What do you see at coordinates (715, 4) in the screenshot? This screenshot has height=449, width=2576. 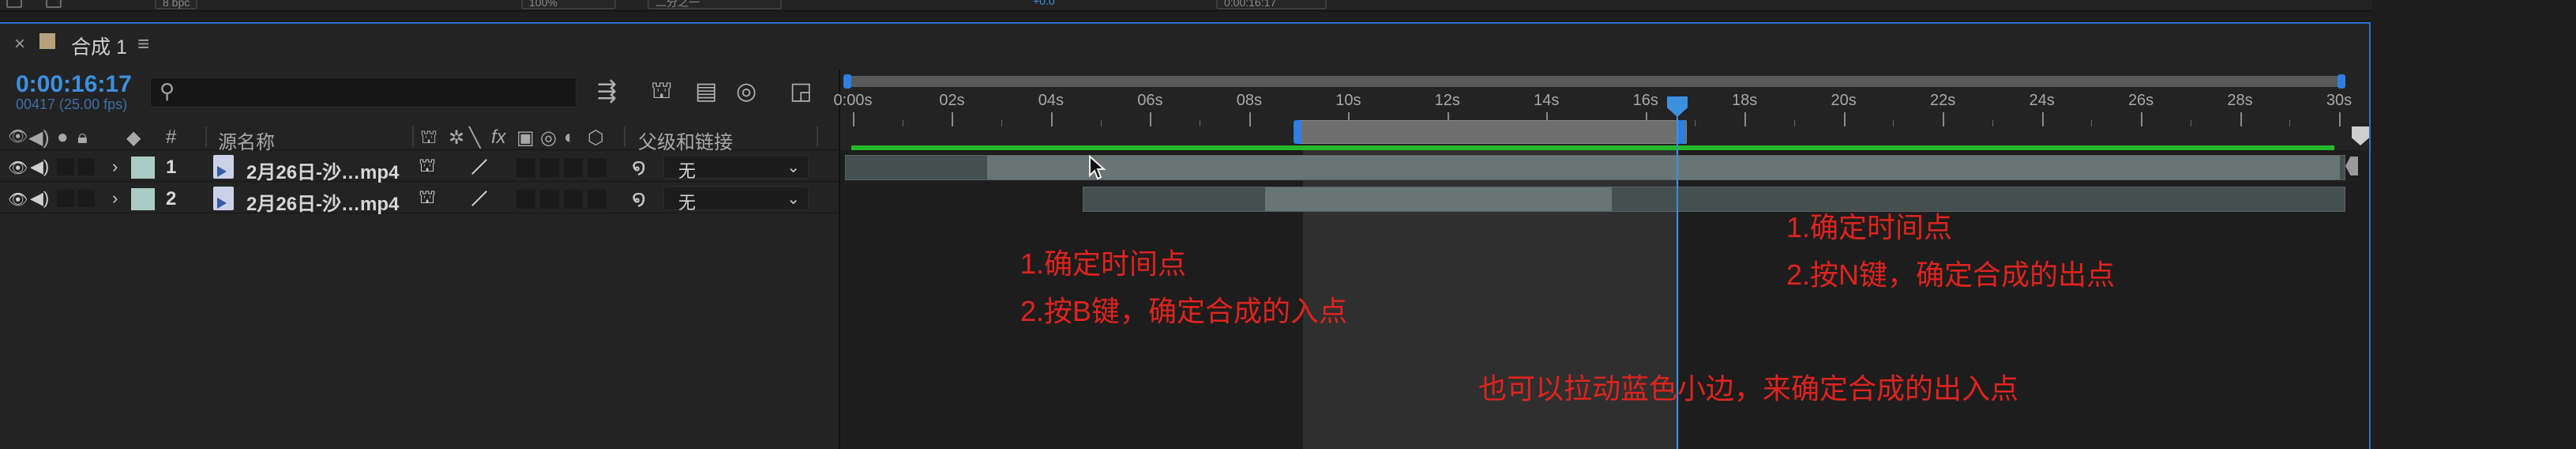 I see `resolution-select: 二分之一` at bounding box center [715, 4].